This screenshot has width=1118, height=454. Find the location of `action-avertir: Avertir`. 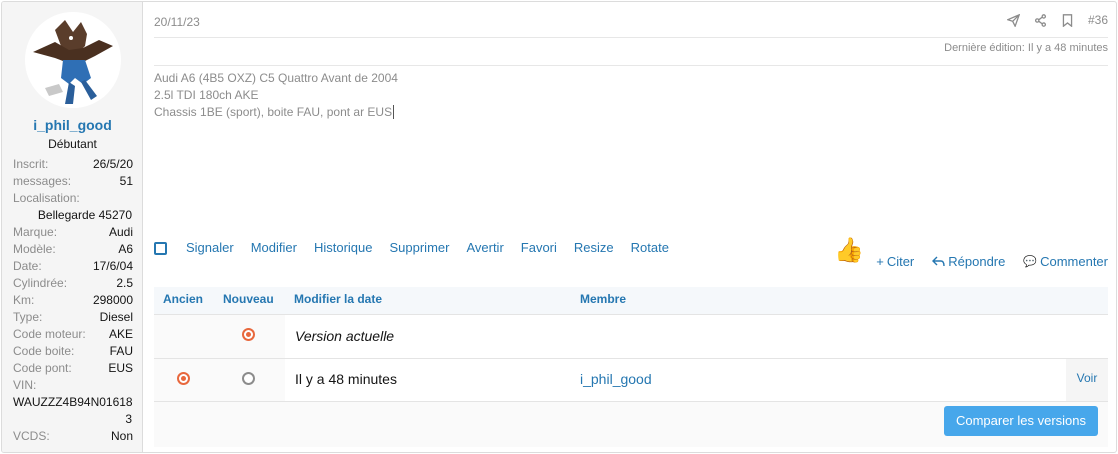

action-avertir: Avertir is located at coordinates (484, 247).